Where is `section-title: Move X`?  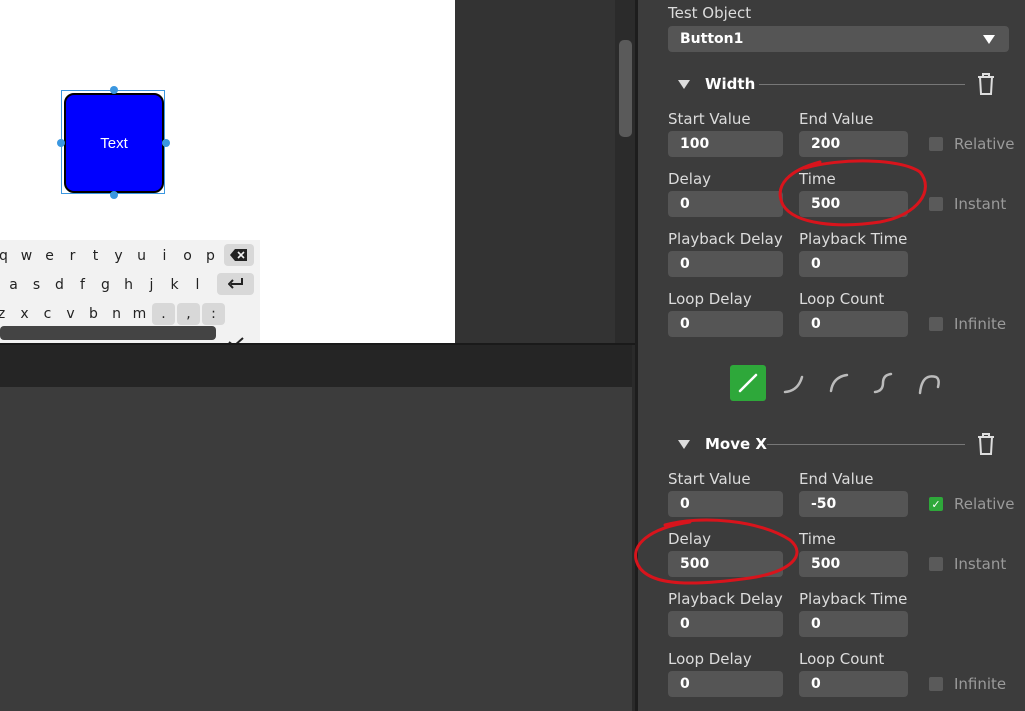
section-title: Move X is located at coordinates (736, 444).